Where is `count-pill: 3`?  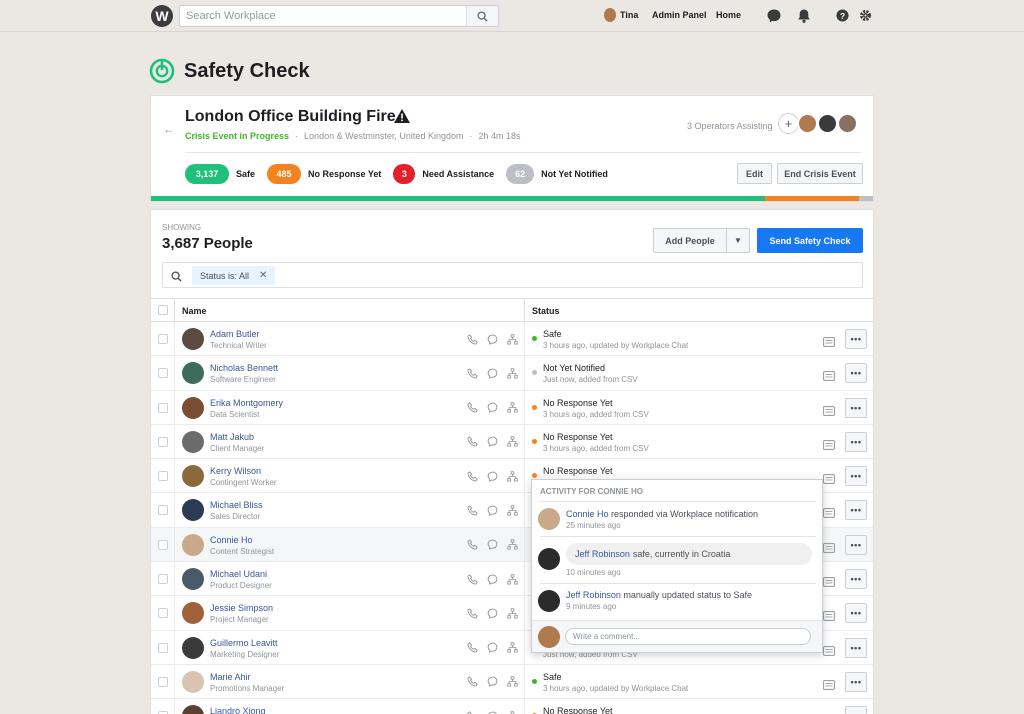
count-pill: 3 is located at coordinates (404, 174).